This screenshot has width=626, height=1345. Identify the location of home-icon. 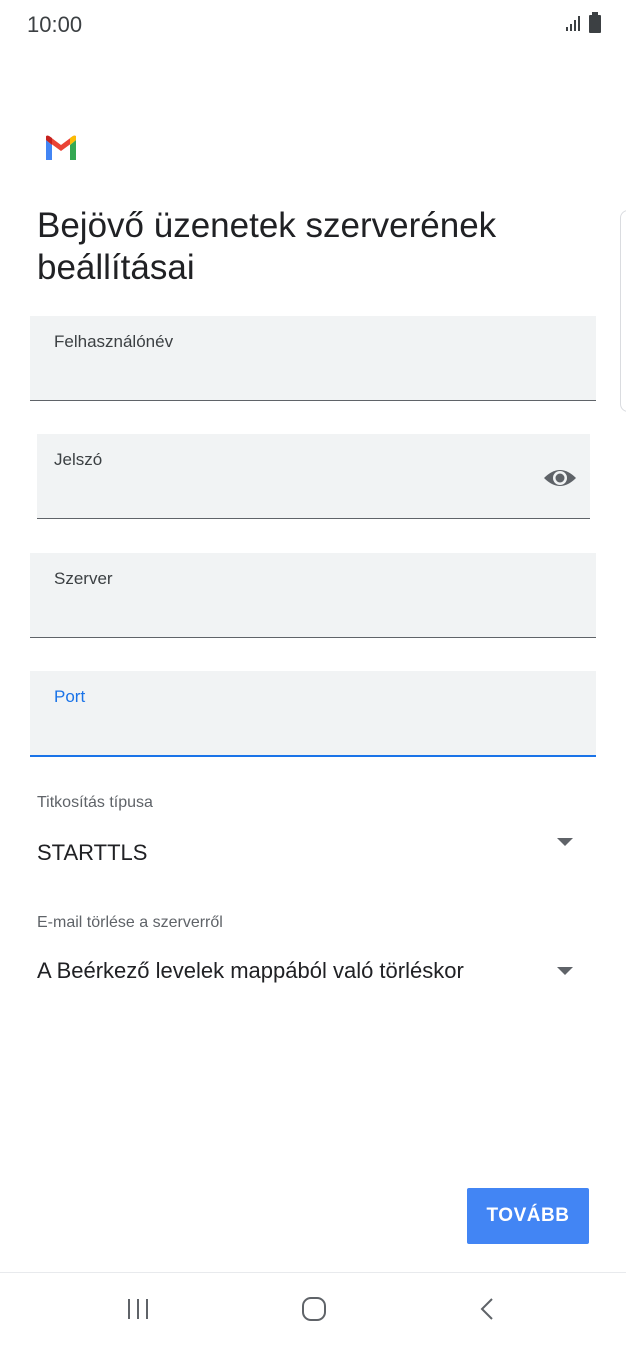
(314, 1309).